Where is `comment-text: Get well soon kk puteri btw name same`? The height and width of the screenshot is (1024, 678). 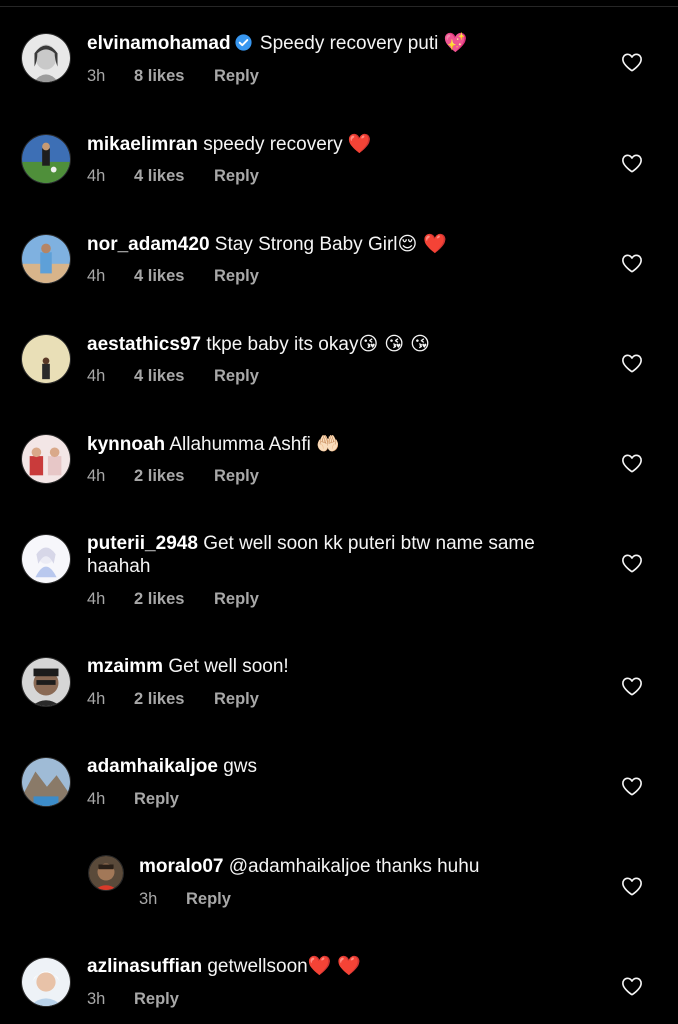 comment-text: Get well soon kk puteri btw name same is located at coordinates (369, 543).